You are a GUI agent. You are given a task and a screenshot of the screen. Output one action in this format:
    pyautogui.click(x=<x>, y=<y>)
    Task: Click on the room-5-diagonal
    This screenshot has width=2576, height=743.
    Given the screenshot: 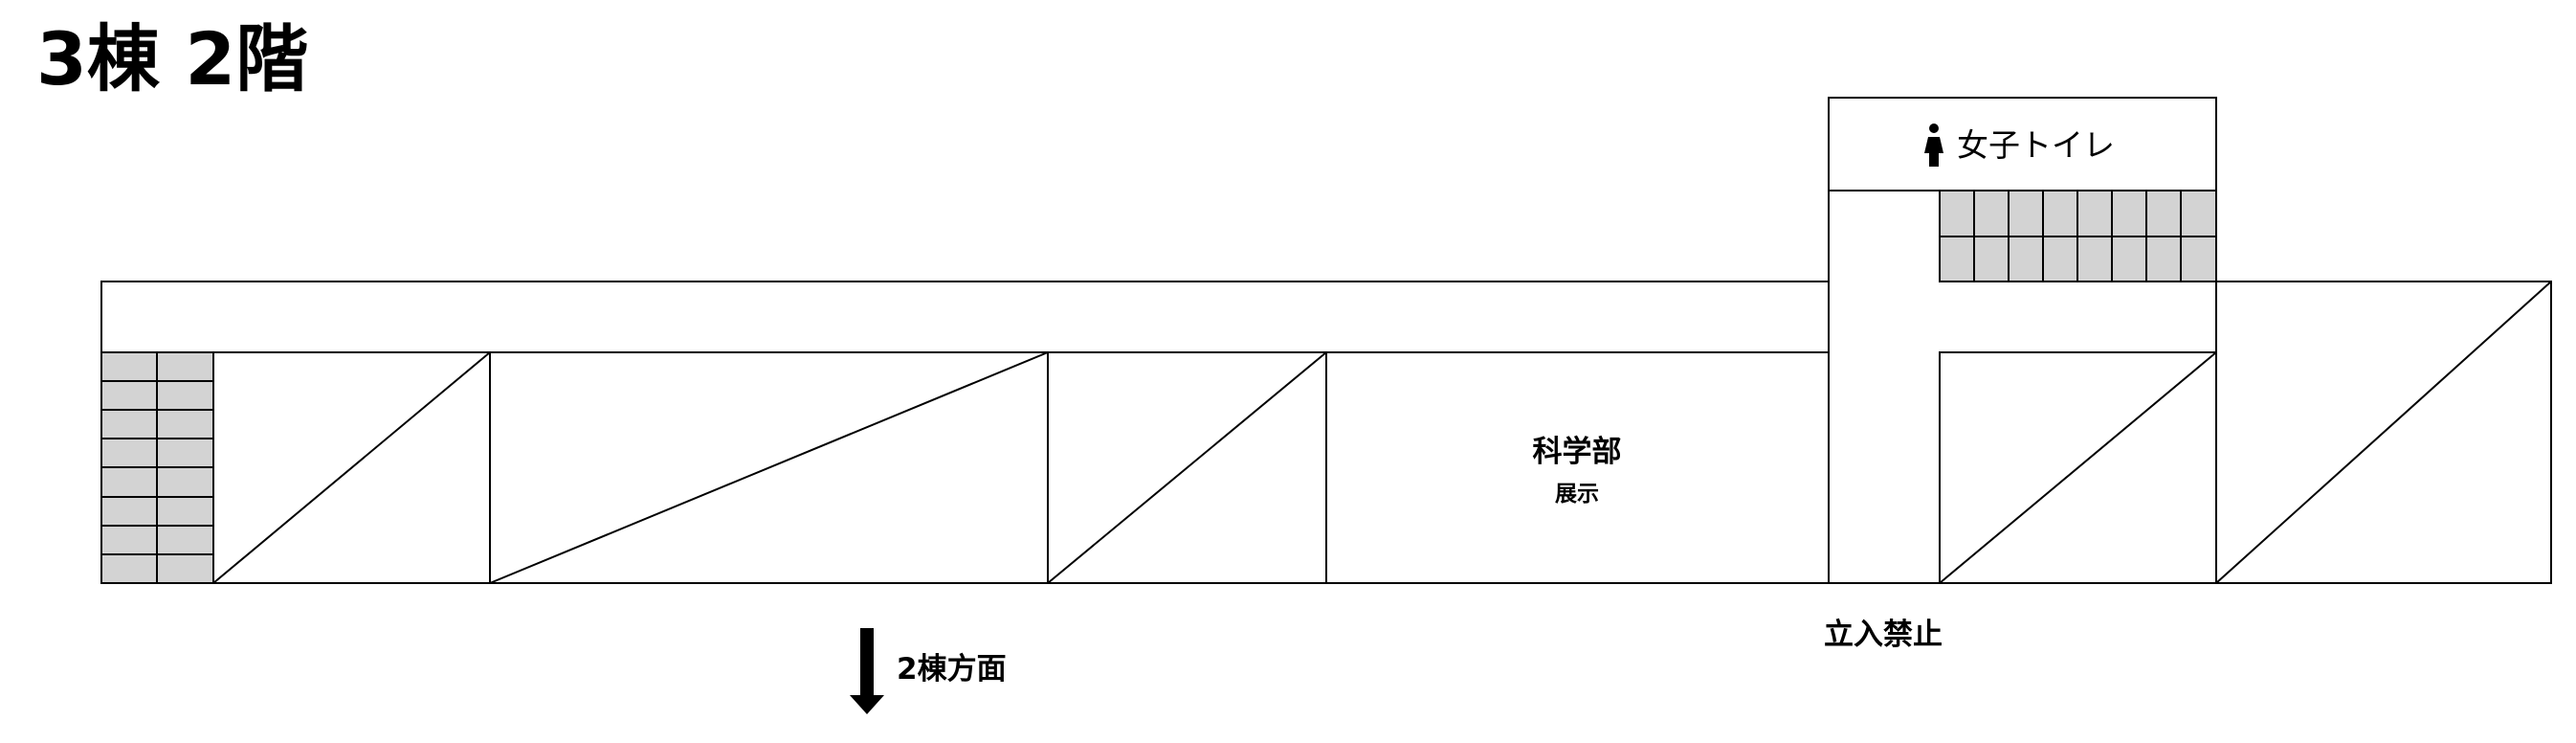 What is the action you would take?
    pyautogui.click(x=2078, y=467)
    